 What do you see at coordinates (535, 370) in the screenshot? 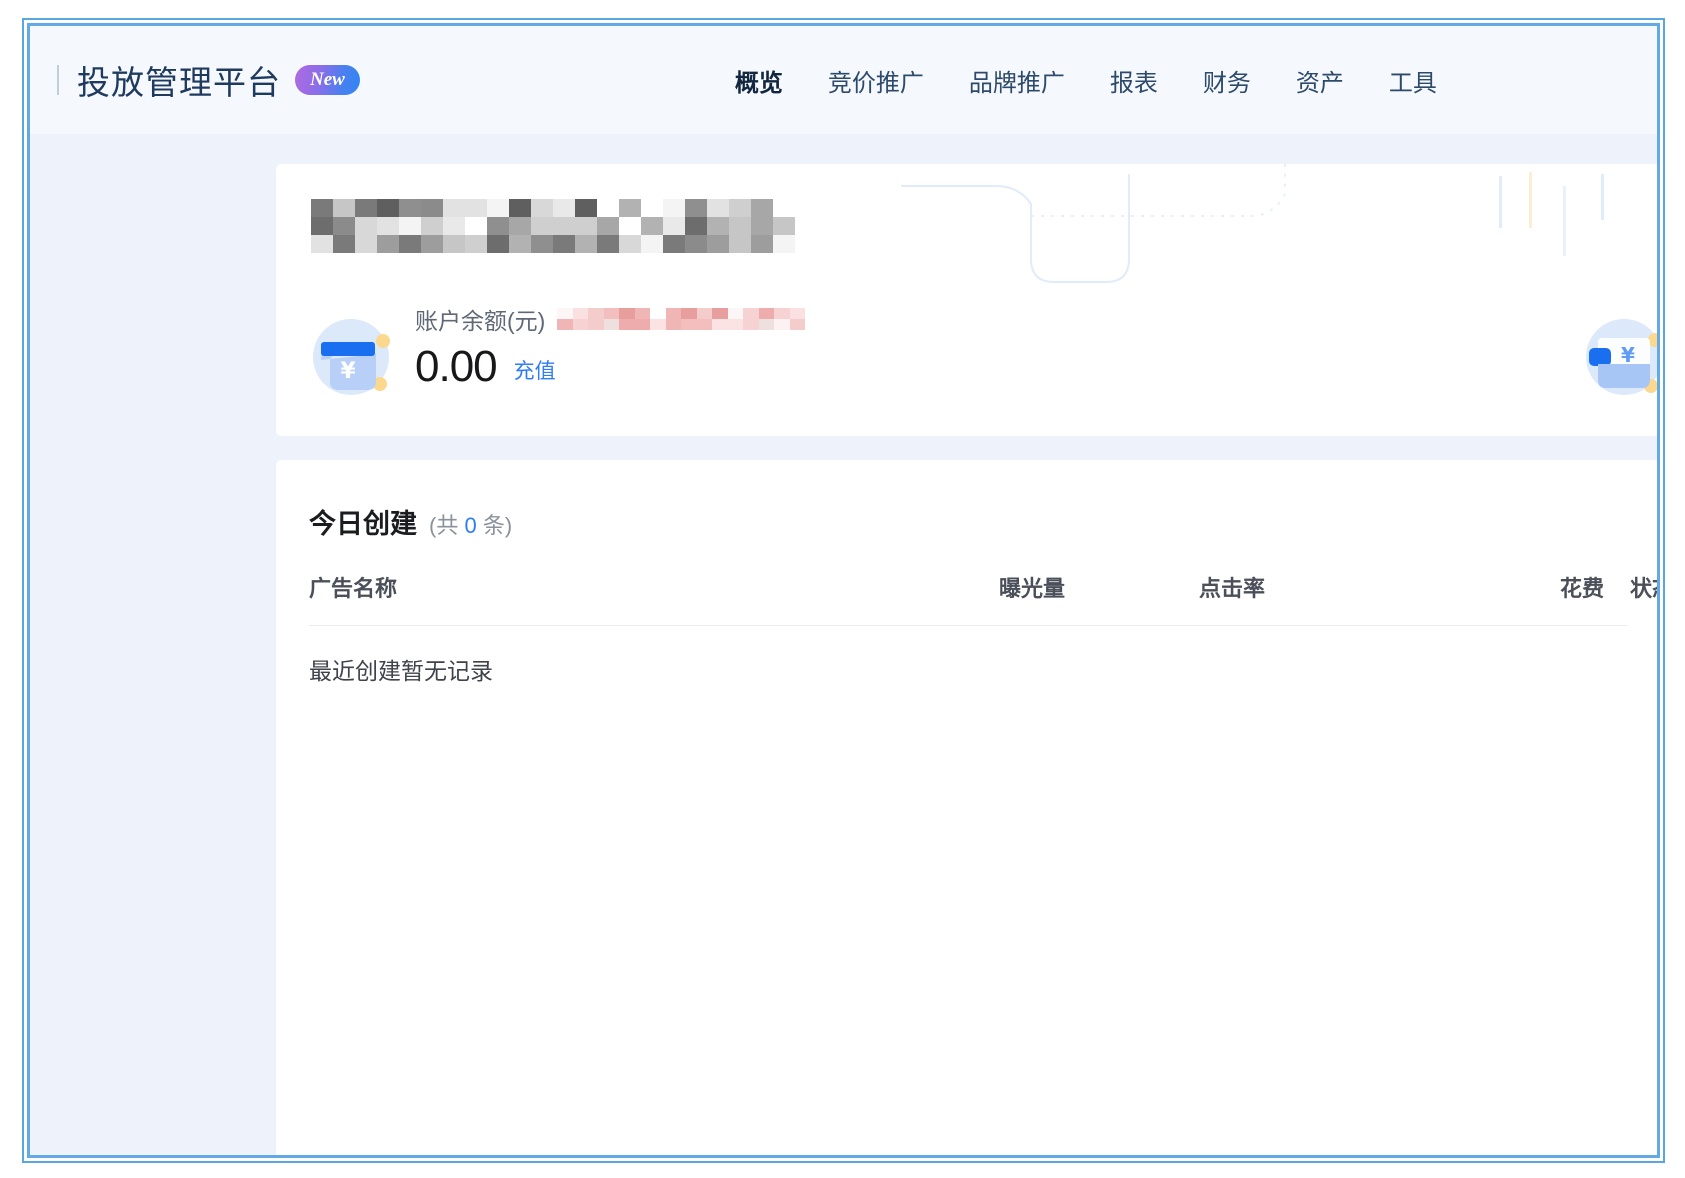
I see `recharge-link: 充值` at bounding box center [535, 370].